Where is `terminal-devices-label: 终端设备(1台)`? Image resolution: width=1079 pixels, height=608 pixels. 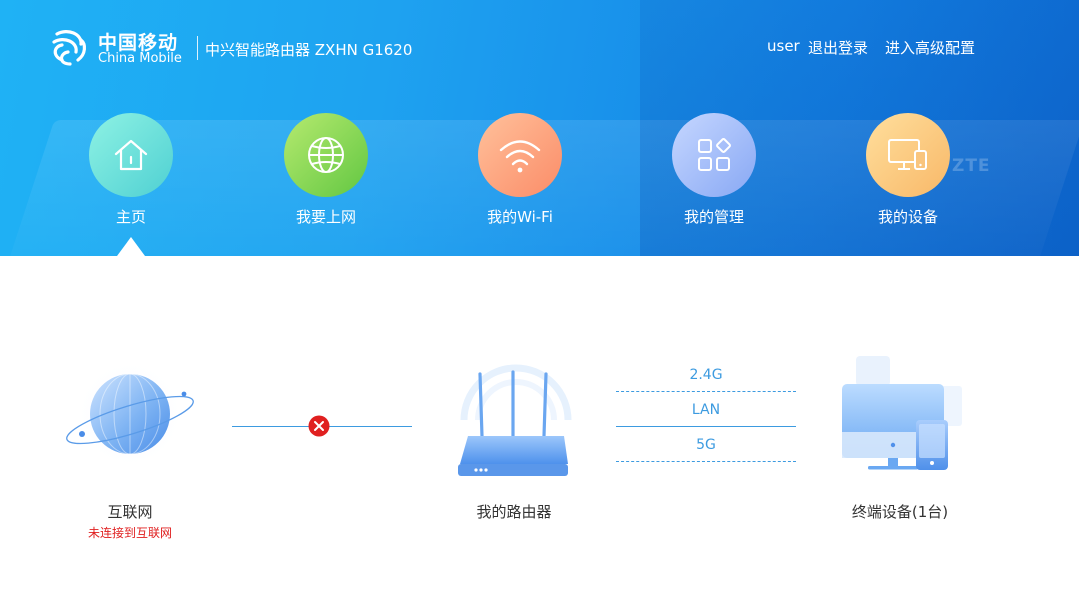
terminal-devices-label: 终端设备(1台) is located at coordinates (900, 511).